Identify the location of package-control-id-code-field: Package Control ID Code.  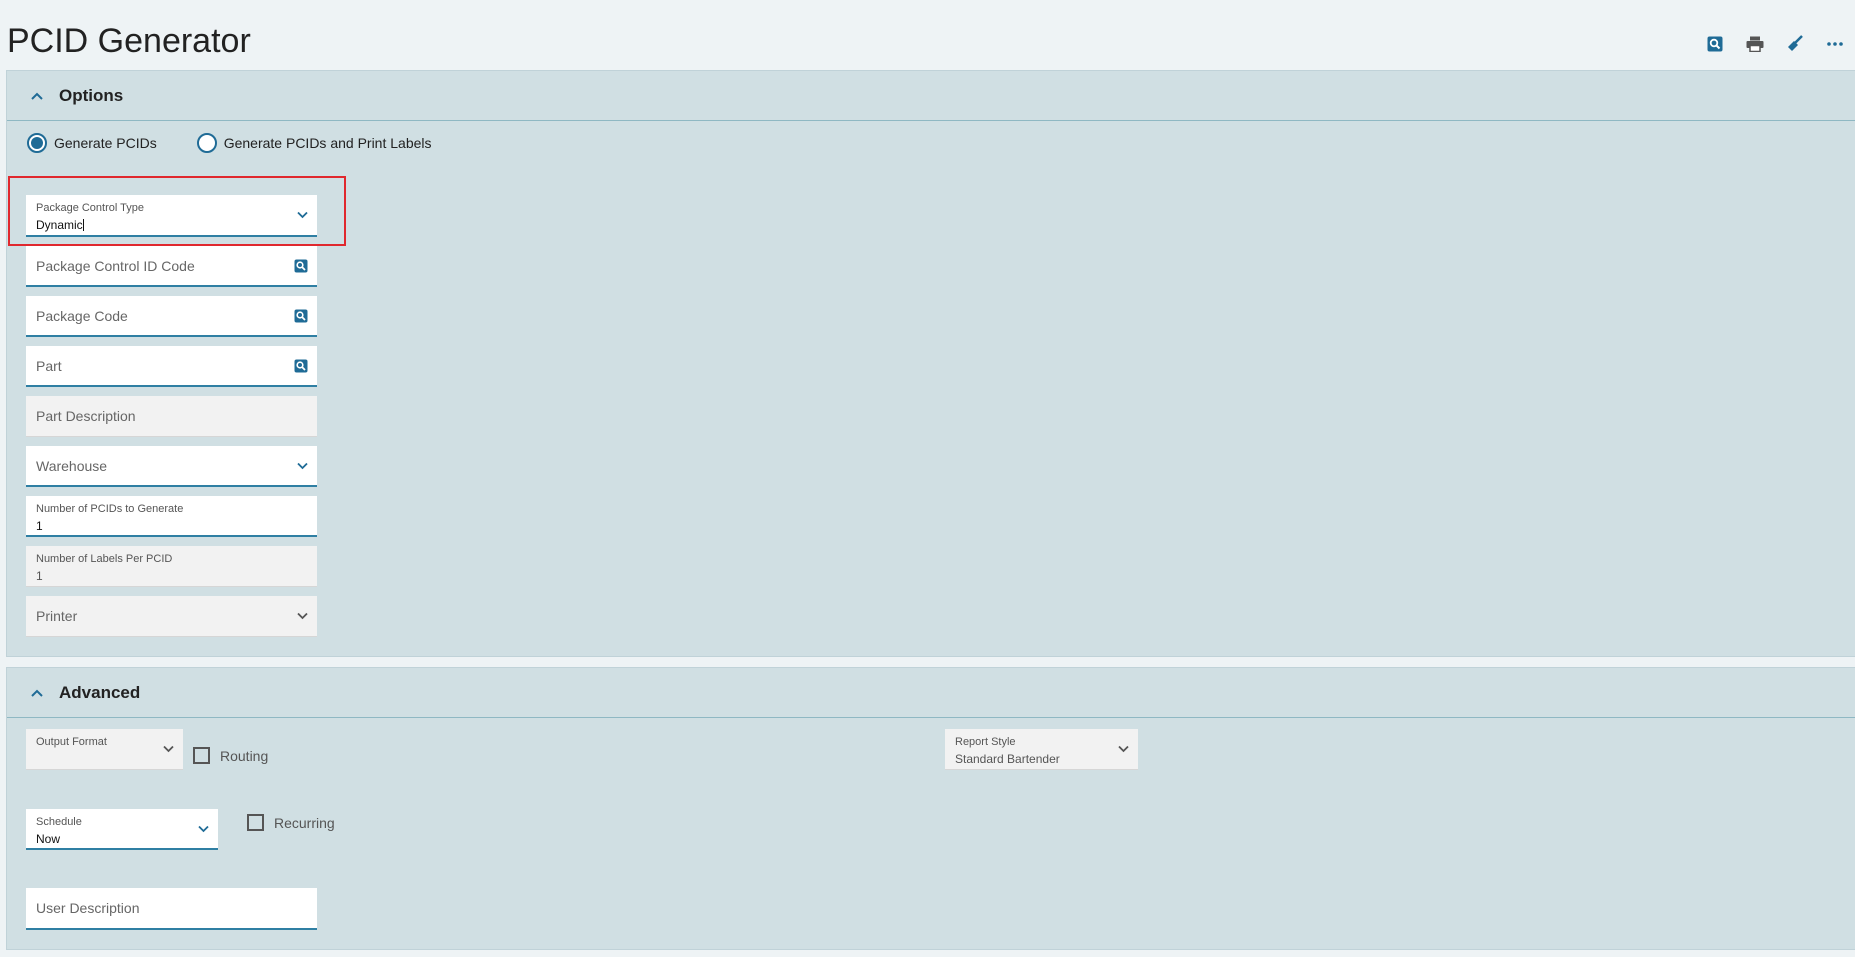
(171, 266).